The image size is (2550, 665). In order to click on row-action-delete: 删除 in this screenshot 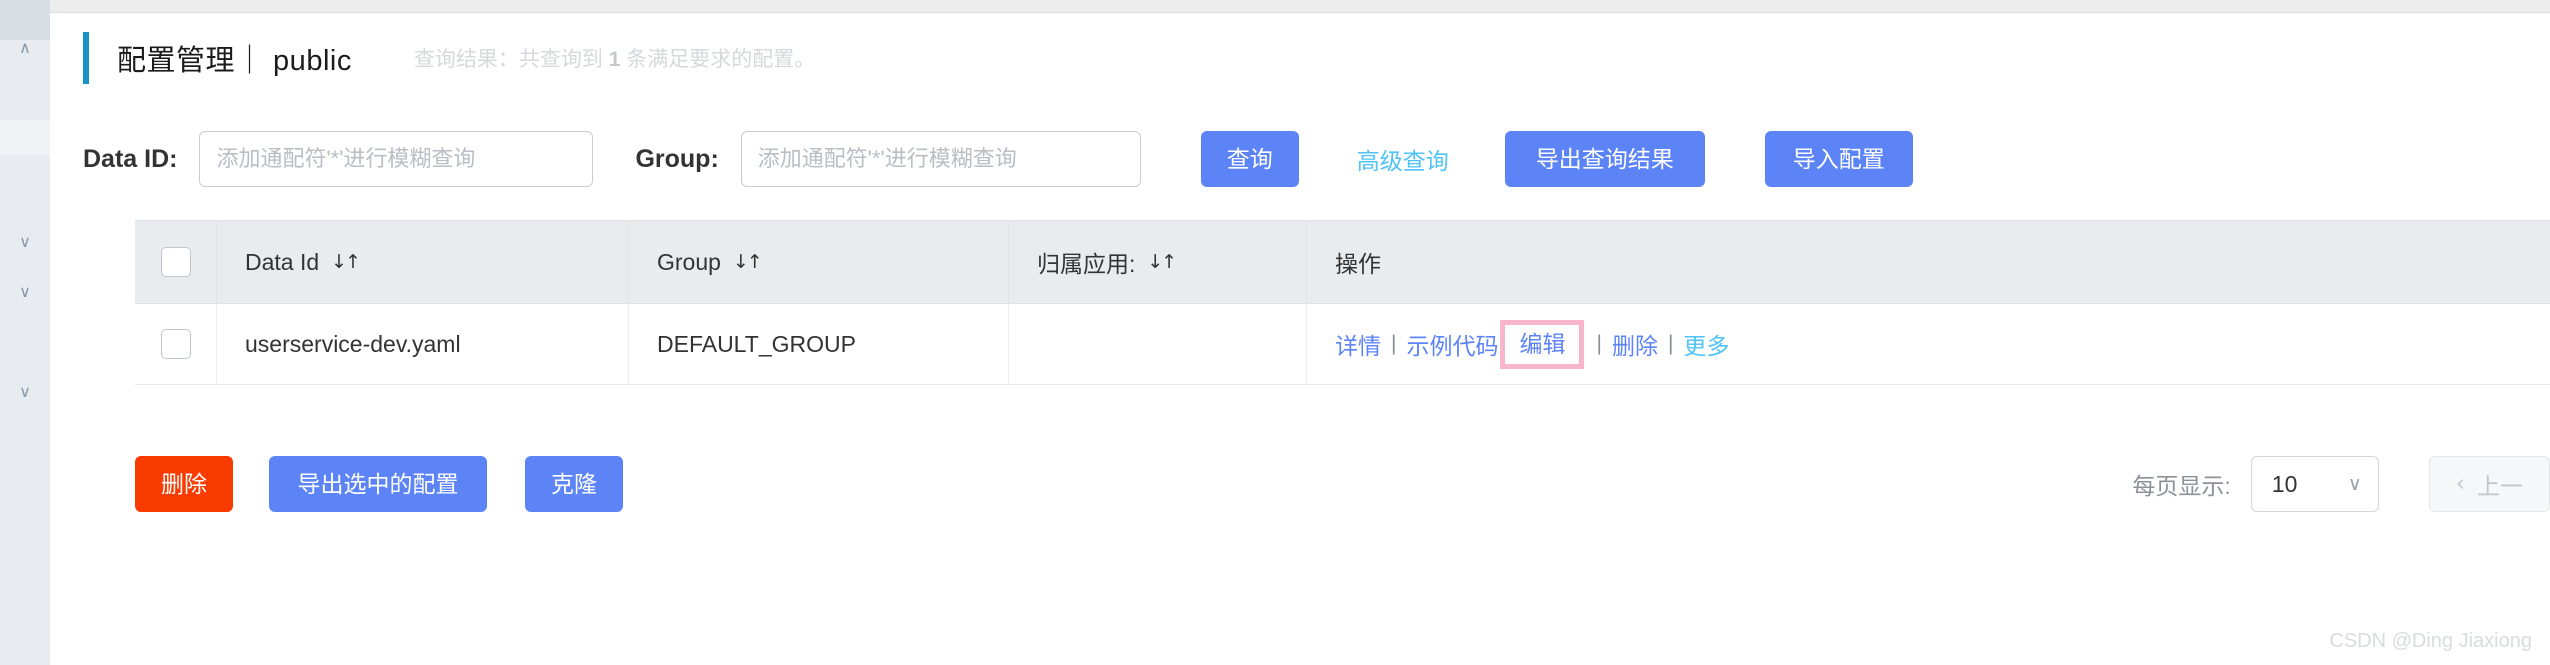, I will do `click(1635, 344)`.